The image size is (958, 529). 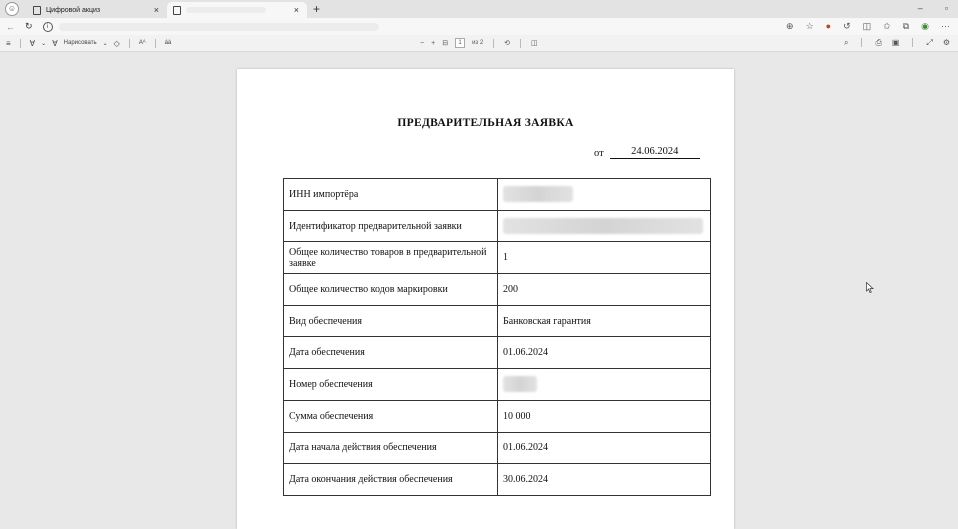 I want to click on split-view-icon: ◫, so click(x=867, y=26).